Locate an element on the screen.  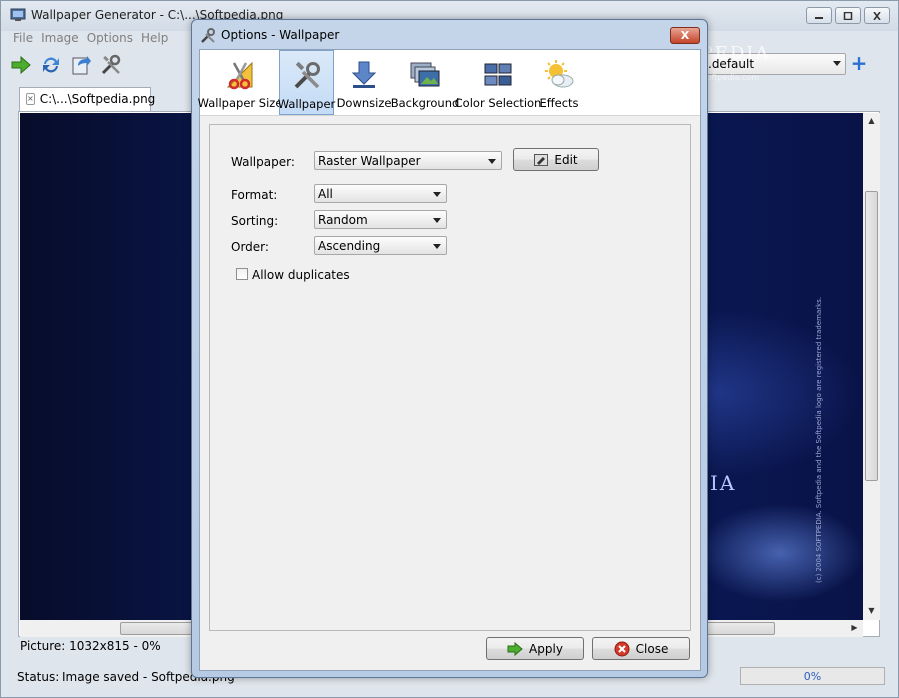
minimize-icon is located at coordinates (819, 17).